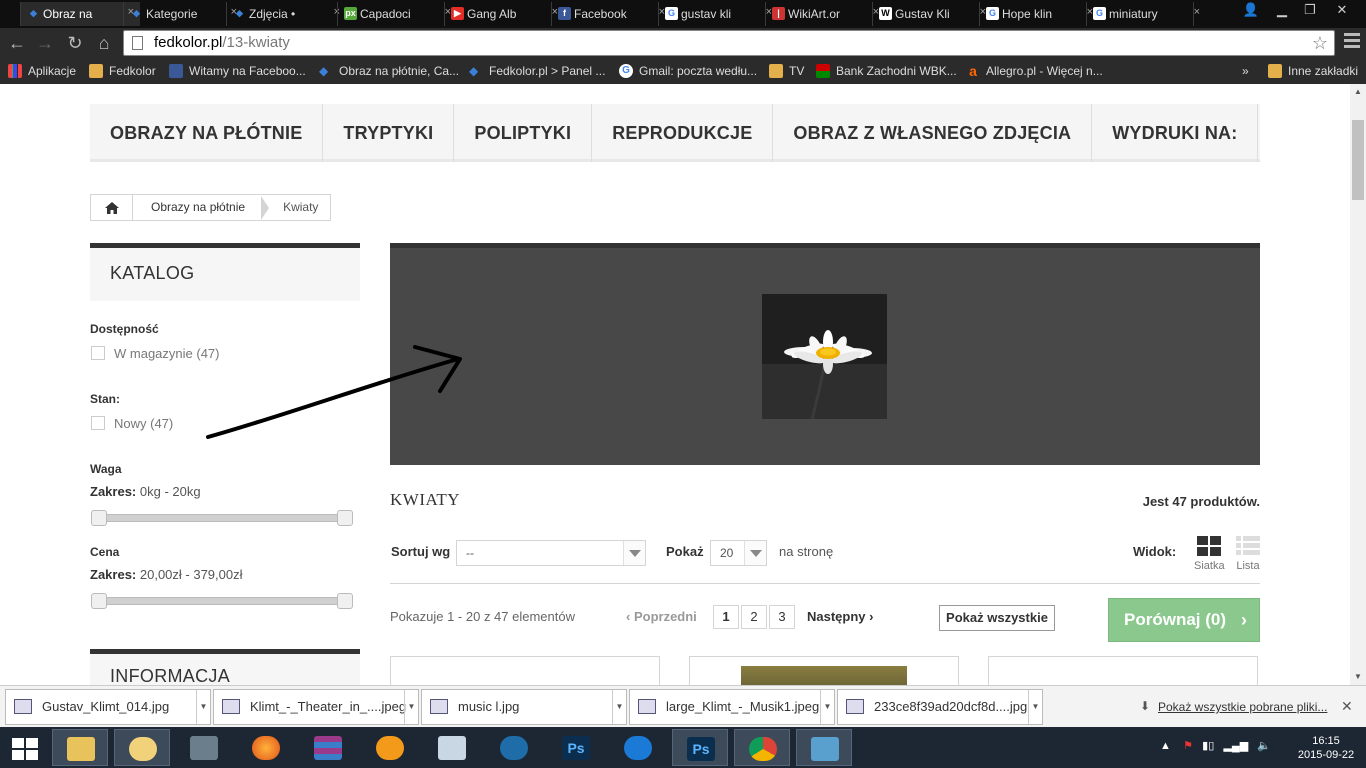 This screenshot has width=1366, height=768. Describe the element at coordinates (726, 617) in the screenshot. I see `page-1: 1` at that location.